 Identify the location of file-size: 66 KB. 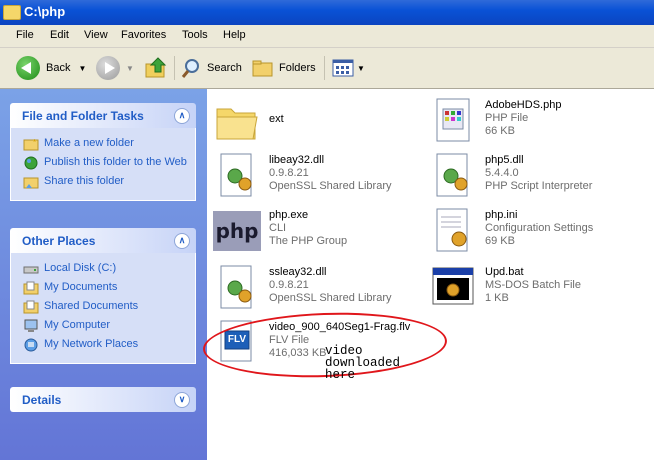
(500, 131).